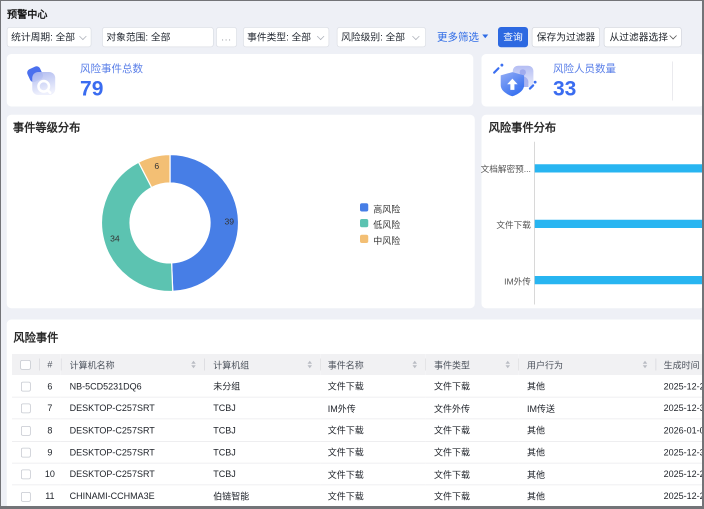 This screenshot has width=704, height=509. What do you see at coordinates (229, 221) in the screenshot?
I see `svg-text: 39` at bounding box center [229, 221].